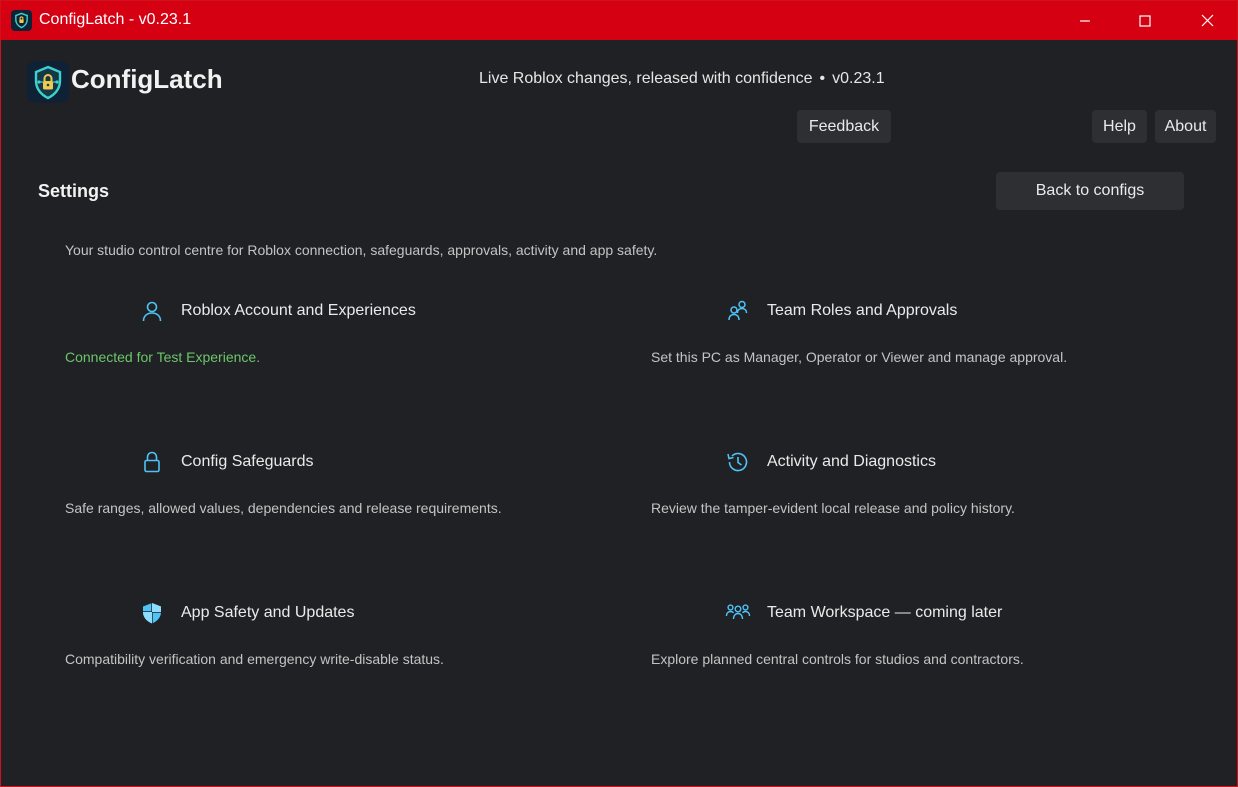  I want to click on minimize-icon, so click(1085, 20).